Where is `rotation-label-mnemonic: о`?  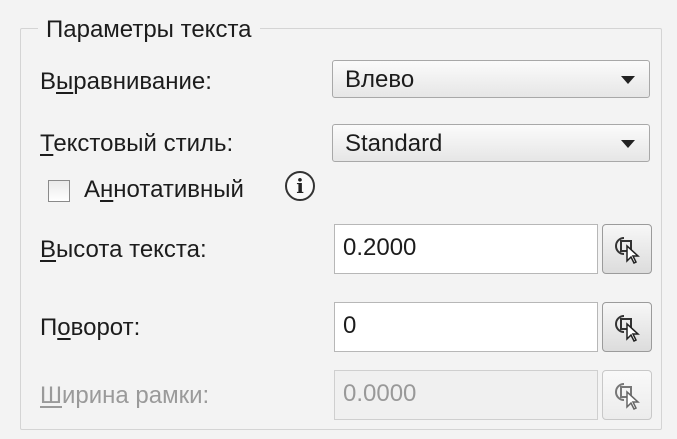
rotation-label-mnemonic: о is located at coordinates (64, 327).